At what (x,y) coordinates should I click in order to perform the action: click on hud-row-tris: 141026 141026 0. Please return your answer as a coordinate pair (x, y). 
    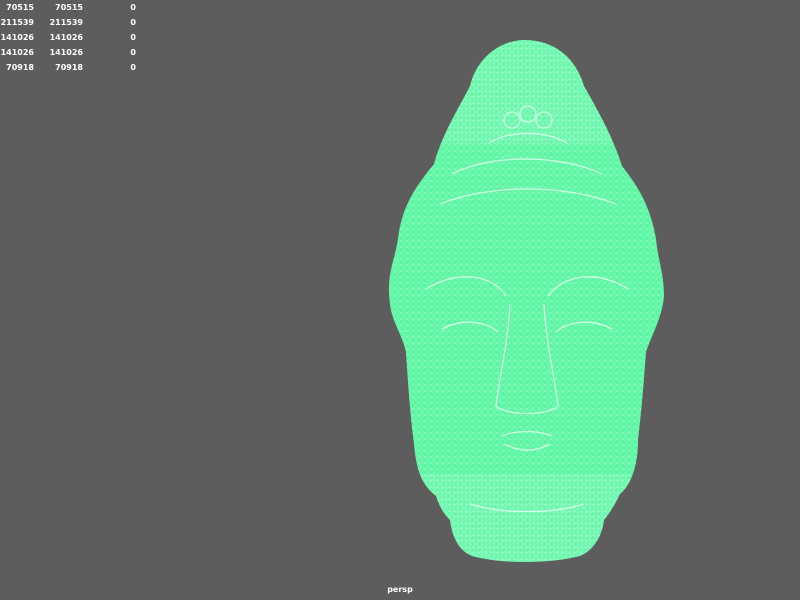
    Looking at the image, I should click on (70, 52).